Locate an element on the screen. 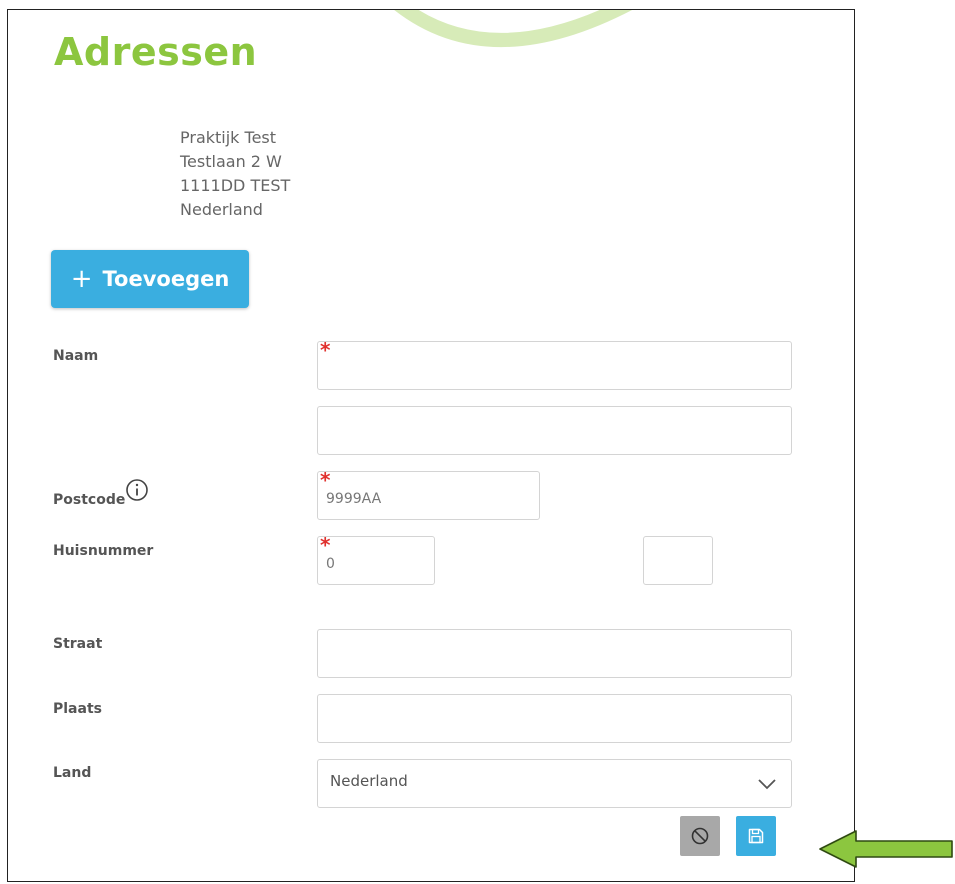 This screenshot has height=884, width=955. address-line: Nederland is located at coordinates (221, 209).